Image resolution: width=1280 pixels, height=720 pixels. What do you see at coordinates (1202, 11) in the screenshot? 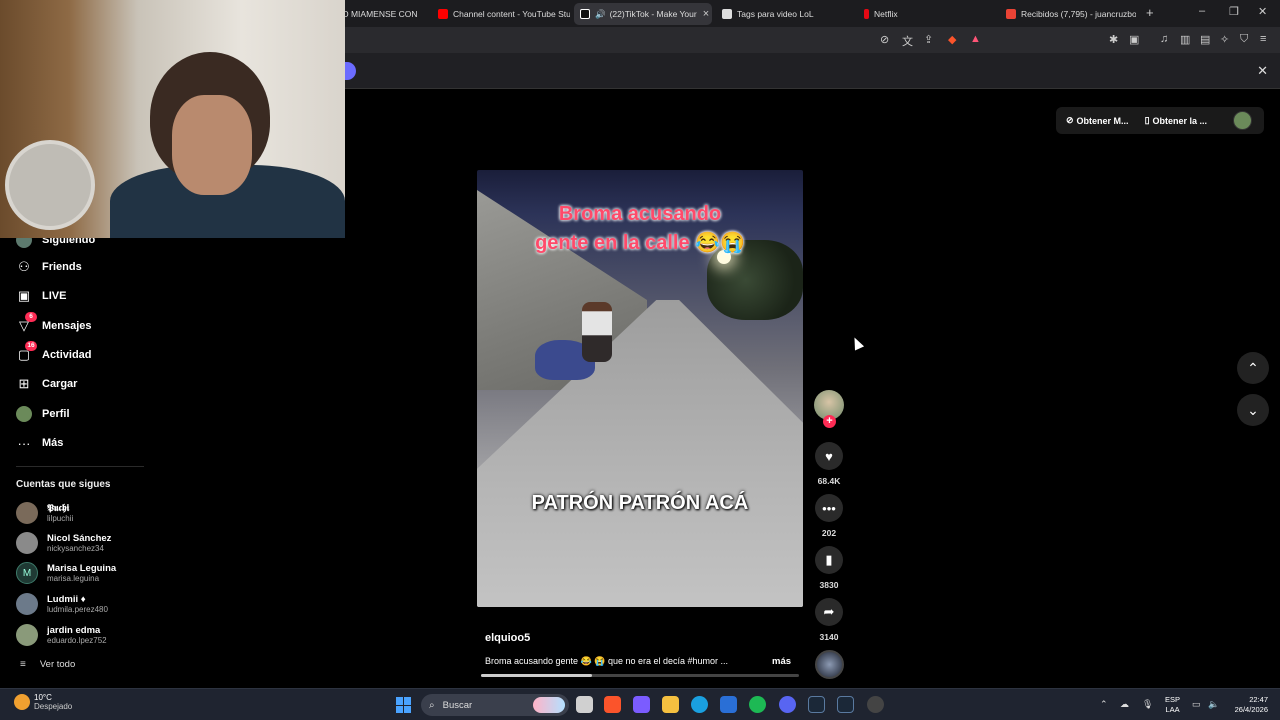
I see `minimize-button: –` at bounding box center [1202, 11].